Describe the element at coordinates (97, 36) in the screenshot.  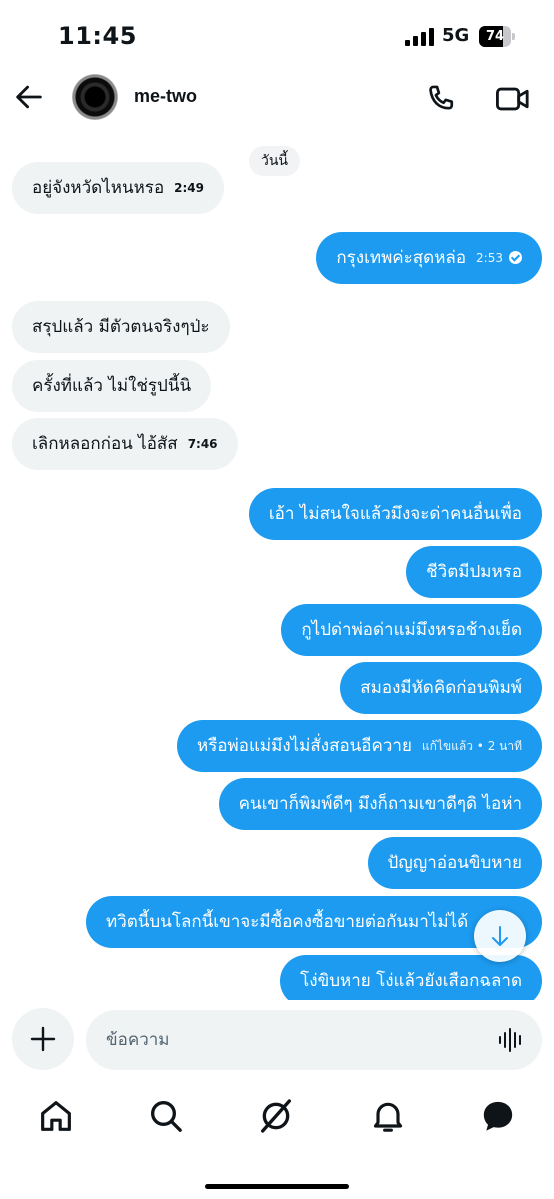
I see `status-time: 11:45` at that location.